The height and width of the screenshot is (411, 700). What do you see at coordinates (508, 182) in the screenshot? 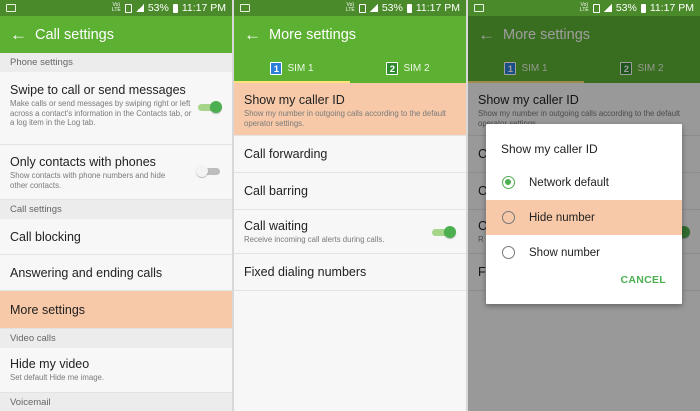
I see `radio-checked-icon` at bounding box center [508, 182].